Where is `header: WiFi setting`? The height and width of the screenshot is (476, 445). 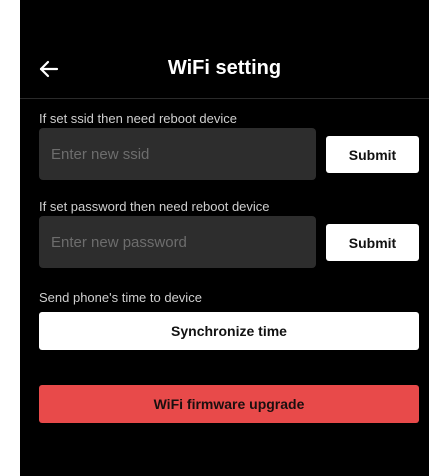
header: WiFi setting is located at coordinates (224, 69).